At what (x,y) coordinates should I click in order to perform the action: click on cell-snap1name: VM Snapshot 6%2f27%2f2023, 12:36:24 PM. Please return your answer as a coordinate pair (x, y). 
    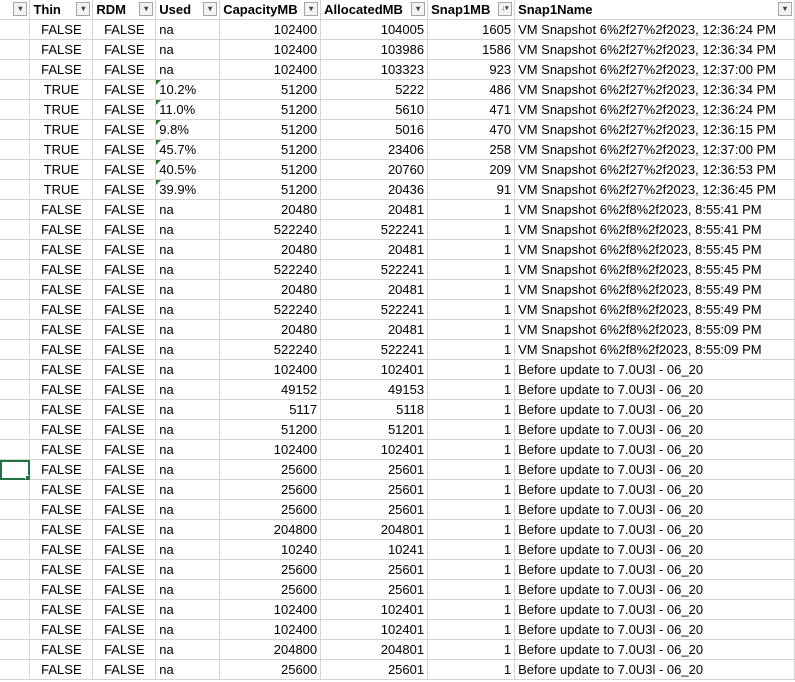
    Looking at the image, I should click on (654, 109).